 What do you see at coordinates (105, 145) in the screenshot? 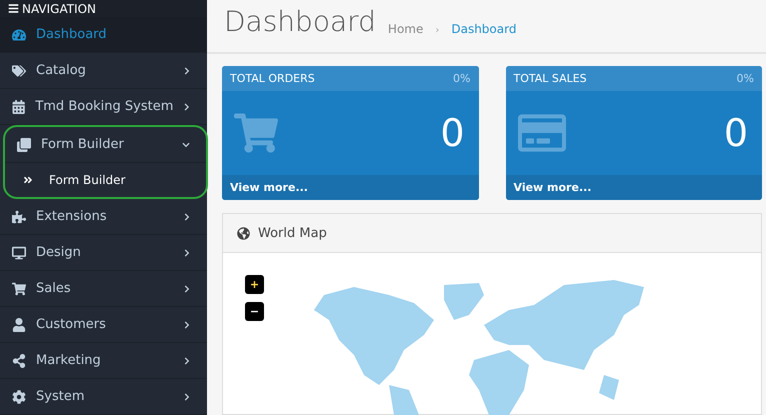
I see `sidebar-item: Form Builder` at bounding box center [105, 145].